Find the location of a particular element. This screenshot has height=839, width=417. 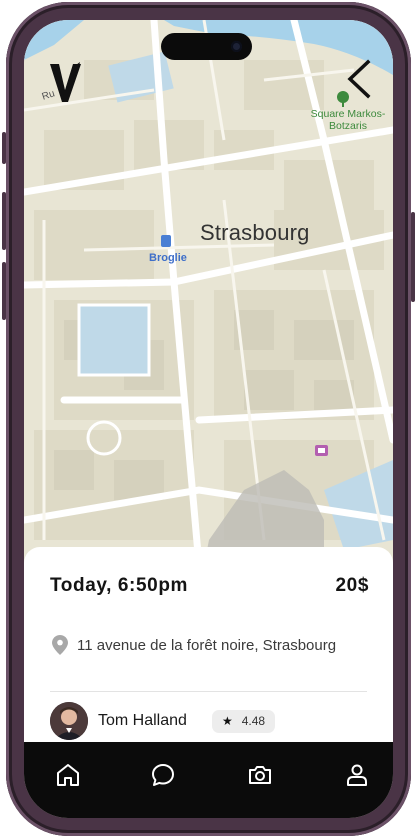

rating-badge: ★ 4.48 is located at coordinates (243, 721).